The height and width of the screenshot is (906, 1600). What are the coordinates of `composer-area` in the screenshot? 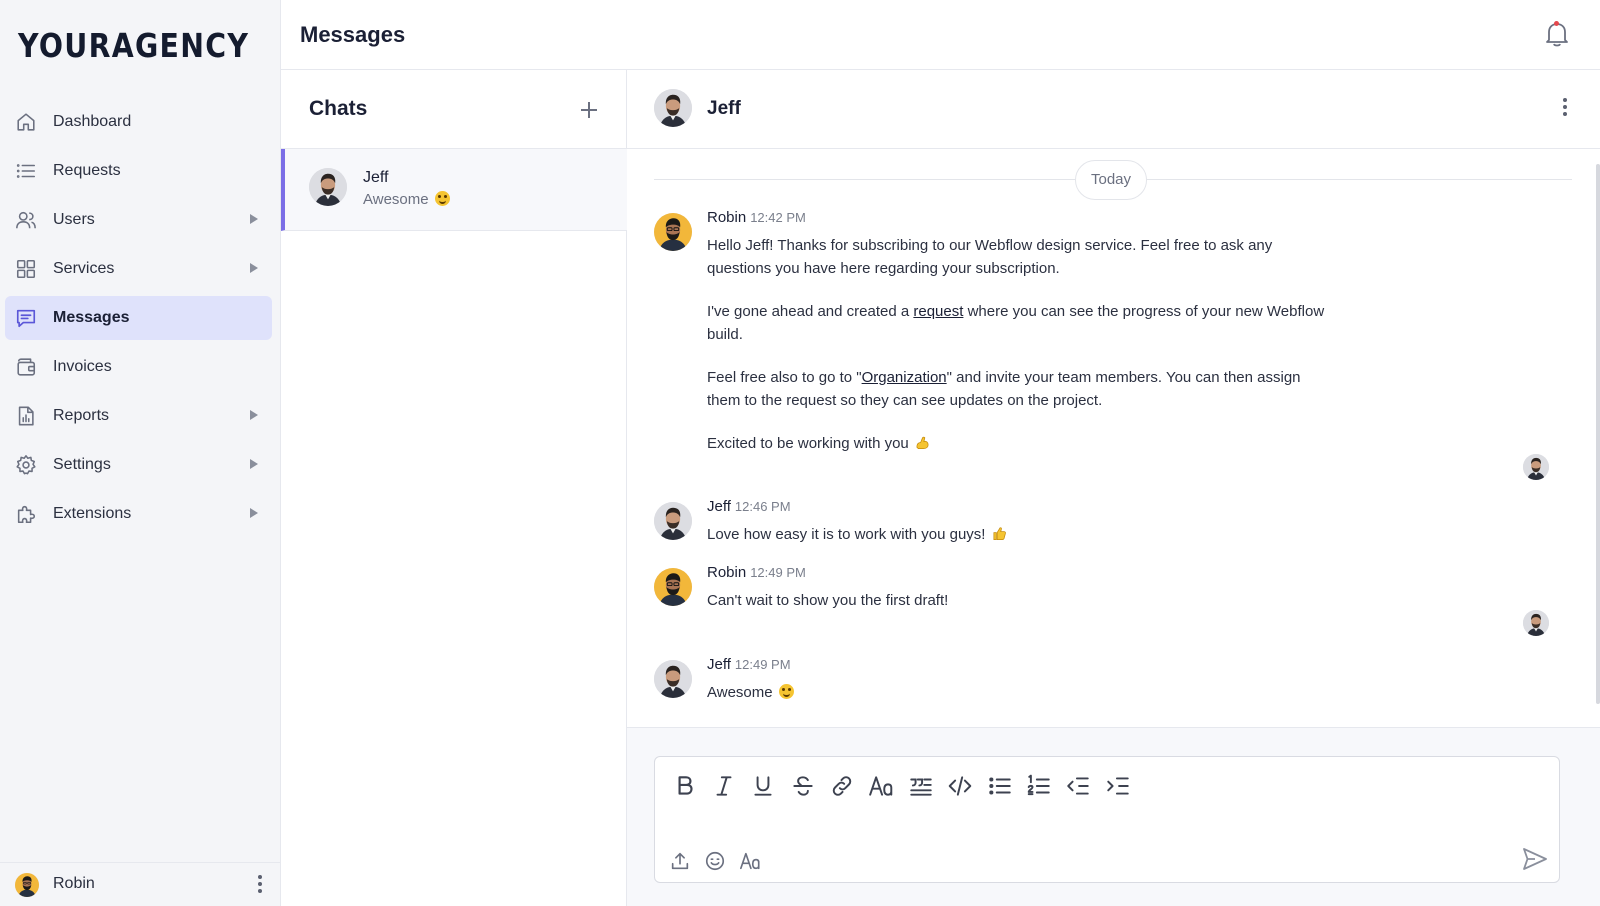 It's located at (1113, 816).